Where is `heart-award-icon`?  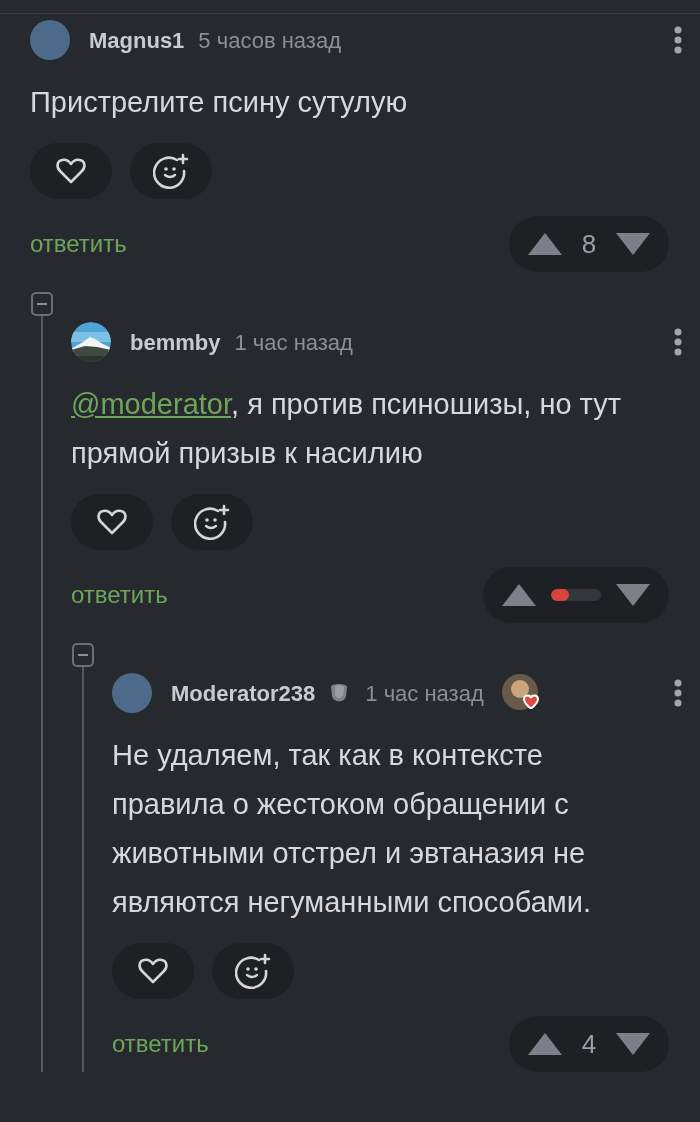
heart-award-icon is located at coordinates (519, 693).